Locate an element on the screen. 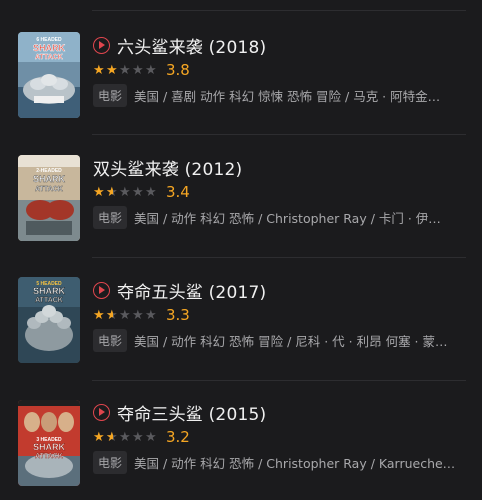 This screenshot has height=500, width=482. rating-row: ★ ★ ★ ★ ★ 3.2 is located at coordinates (141, 437).